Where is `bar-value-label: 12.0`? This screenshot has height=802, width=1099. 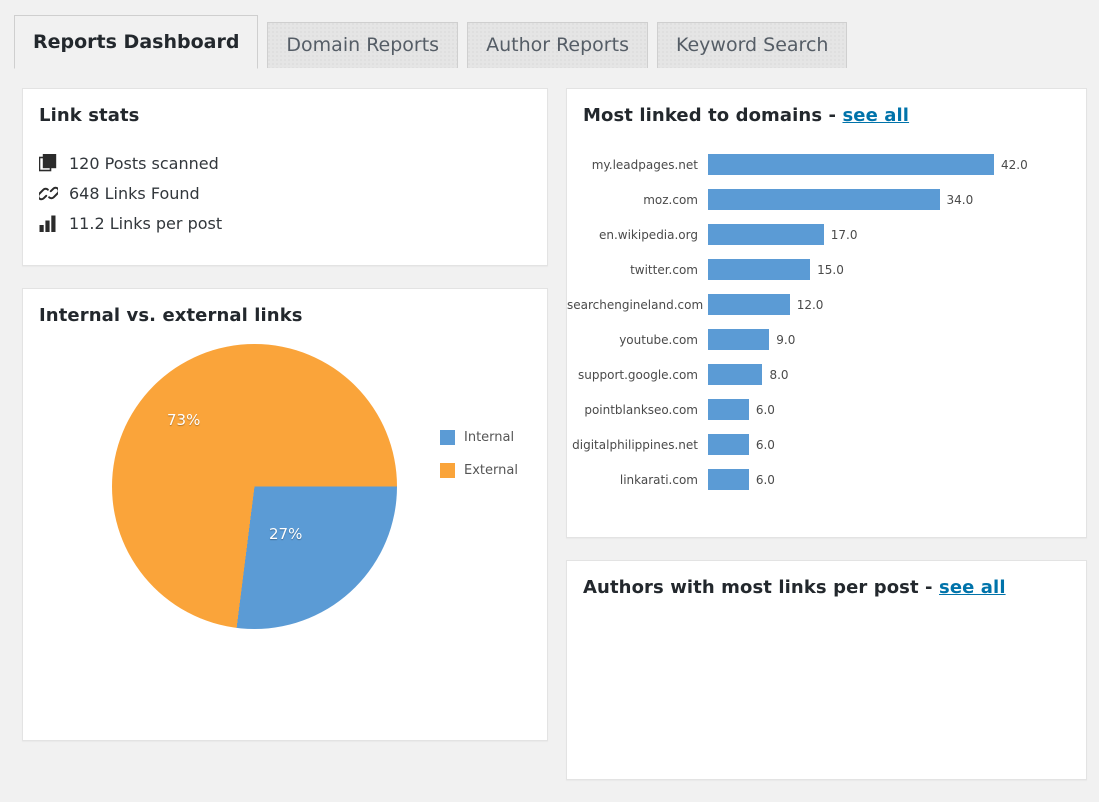
bar-value-label: 12.0 is located at coordinates (810, 304).